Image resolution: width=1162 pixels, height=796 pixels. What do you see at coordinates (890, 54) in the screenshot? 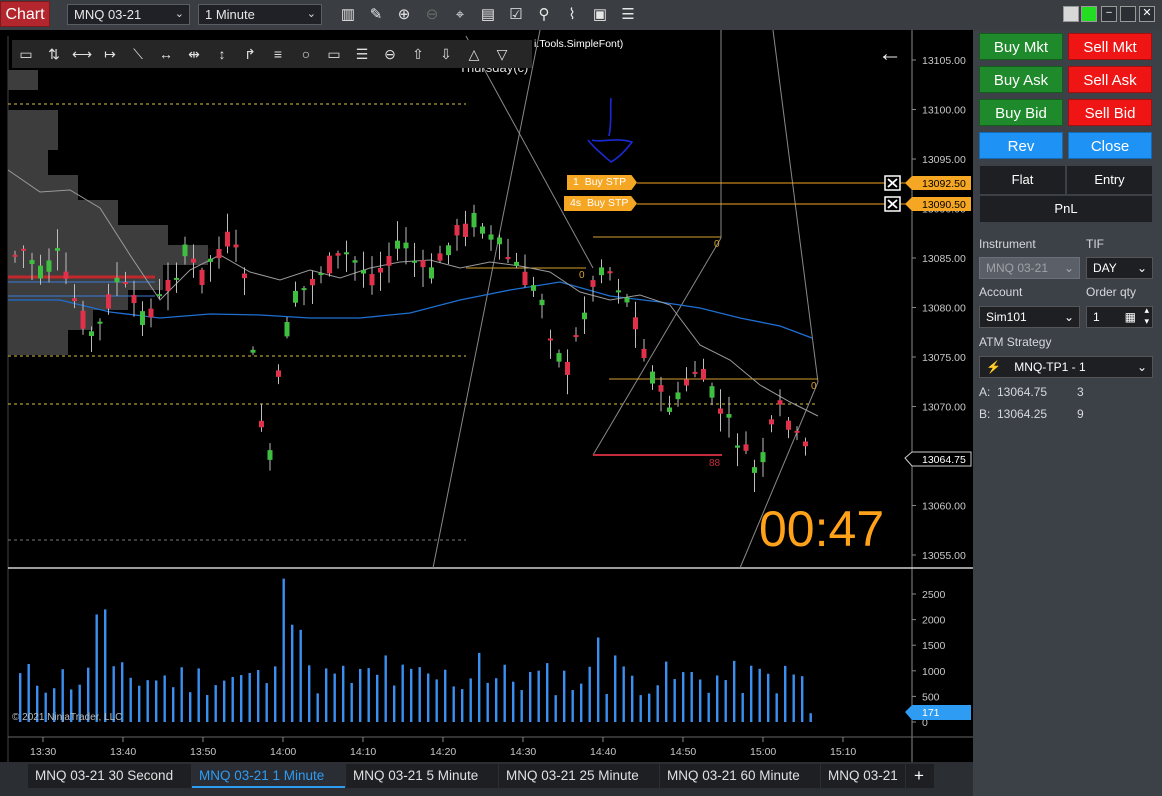
I see `back-arrow-icon: ←` at bounding box center [890, 54].